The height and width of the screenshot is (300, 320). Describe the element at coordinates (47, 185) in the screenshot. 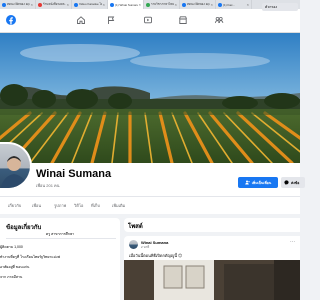

I see `friends-count: เพื่อน 201 คน` at that location.